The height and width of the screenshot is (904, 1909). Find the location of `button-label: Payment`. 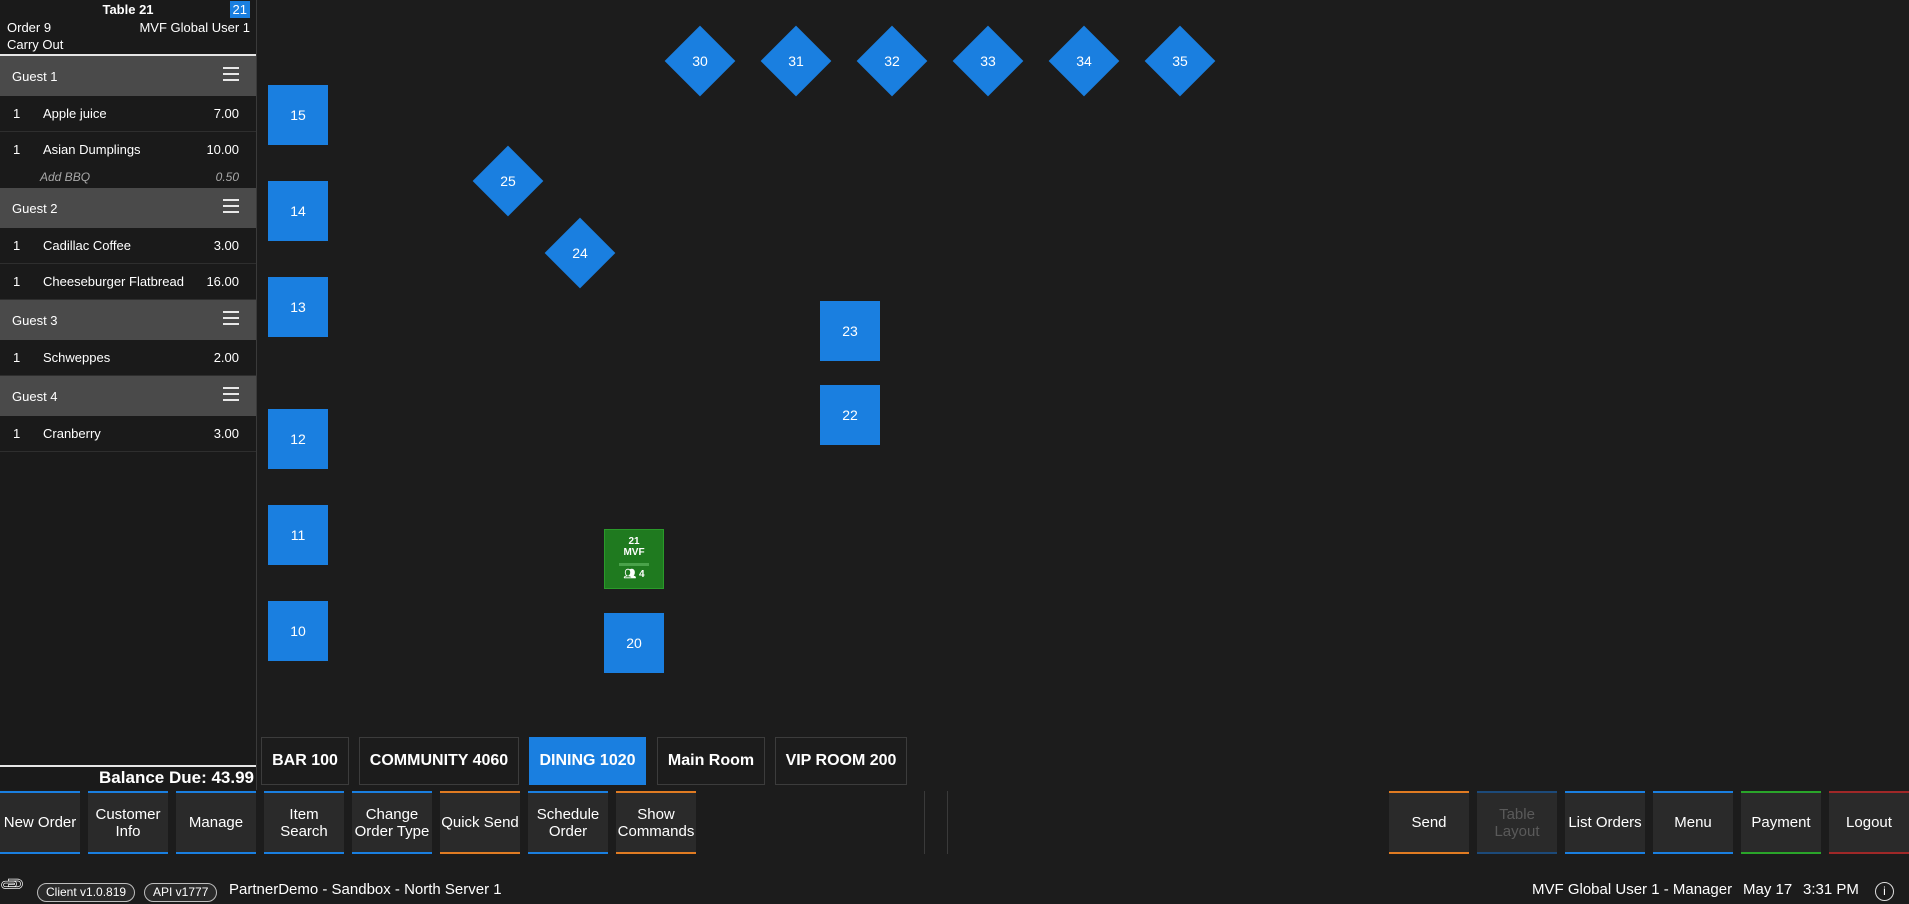

button-label: Payment is located at coordinates (1781, 822).